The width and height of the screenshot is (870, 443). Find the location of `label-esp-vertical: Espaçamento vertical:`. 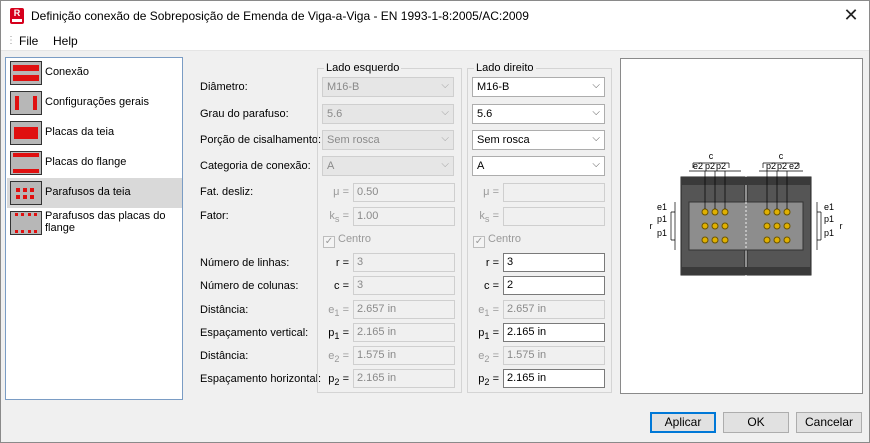

label-esp-vertical: Espaçamento vertical: is located at coordinates (254, 333).